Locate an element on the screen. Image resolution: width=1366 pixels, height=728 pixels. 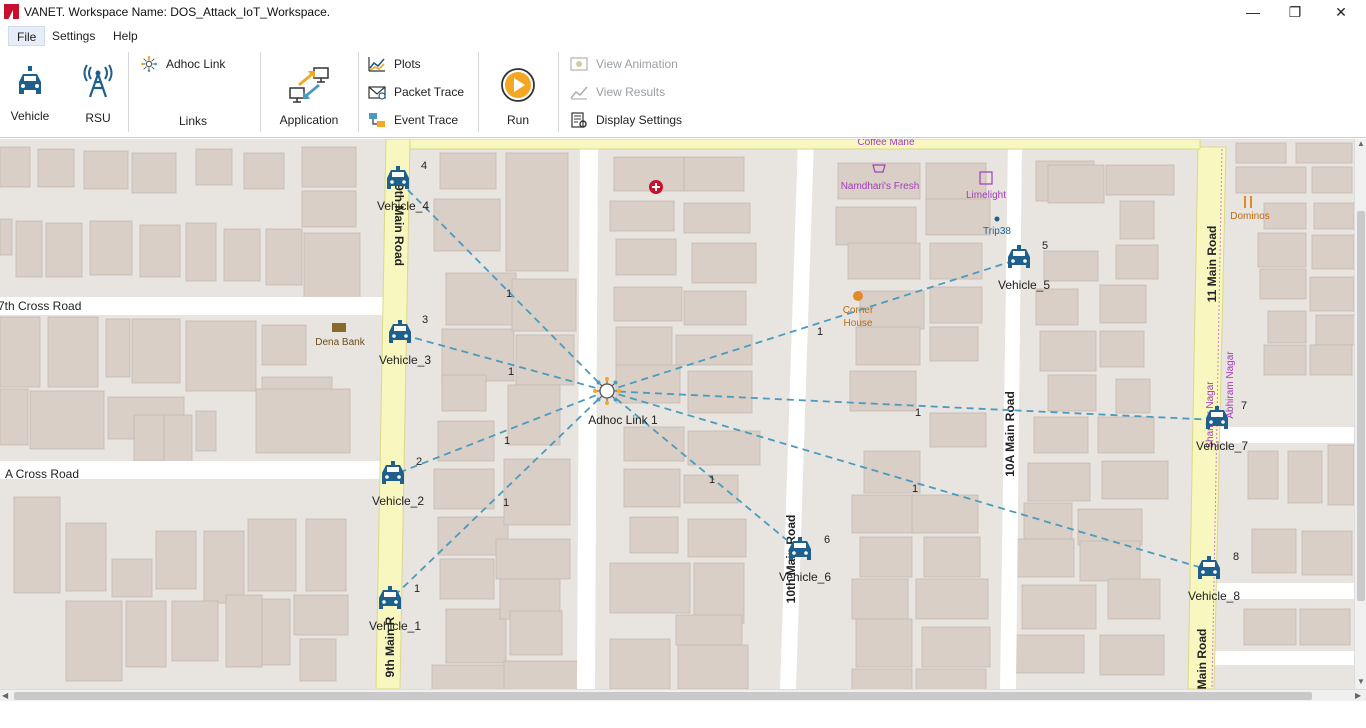
road-10th-main is located at coordinates (797, 414).